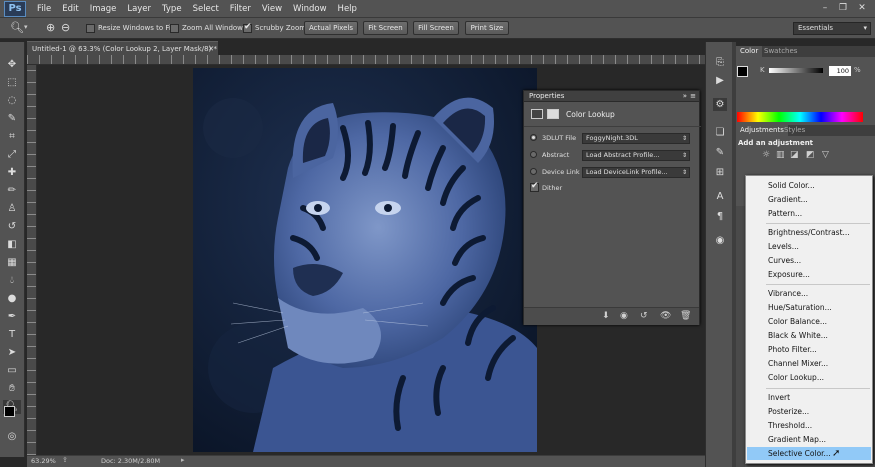 The width and height of the screenshot is (875, 467). I want to click on tab-styles: Styles, so click(794, 130).